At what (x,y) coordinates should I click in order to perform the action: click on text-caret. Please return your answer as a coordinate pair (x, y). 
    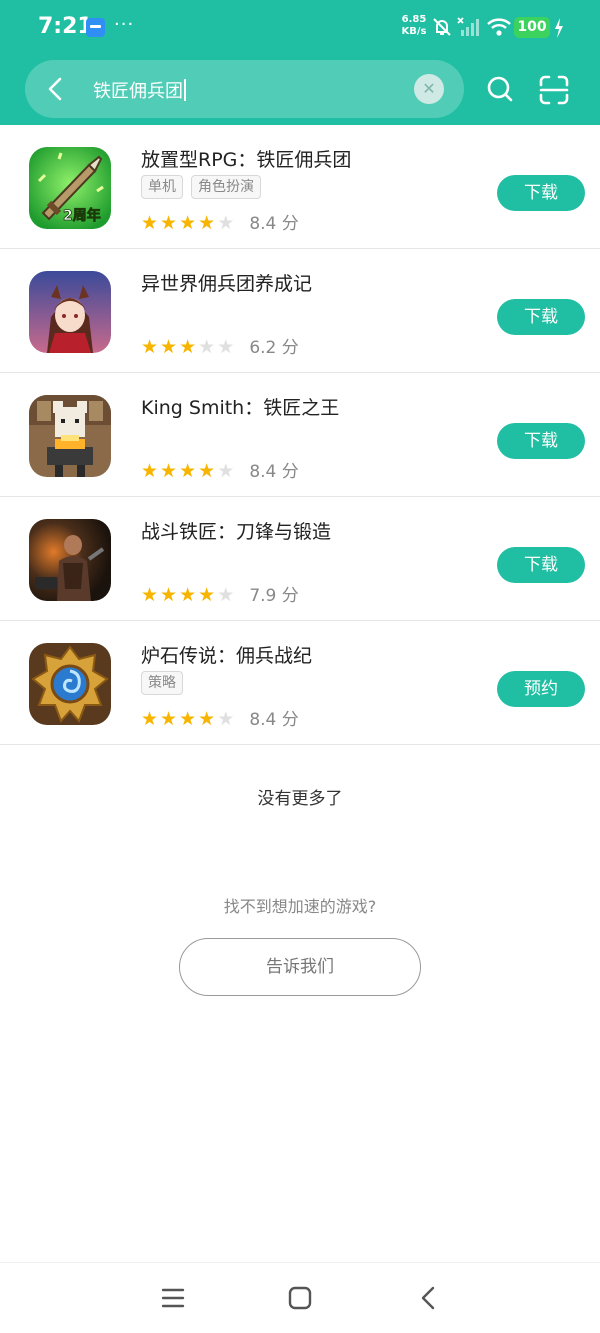
    Looking at the image, I should click on (185, 90).